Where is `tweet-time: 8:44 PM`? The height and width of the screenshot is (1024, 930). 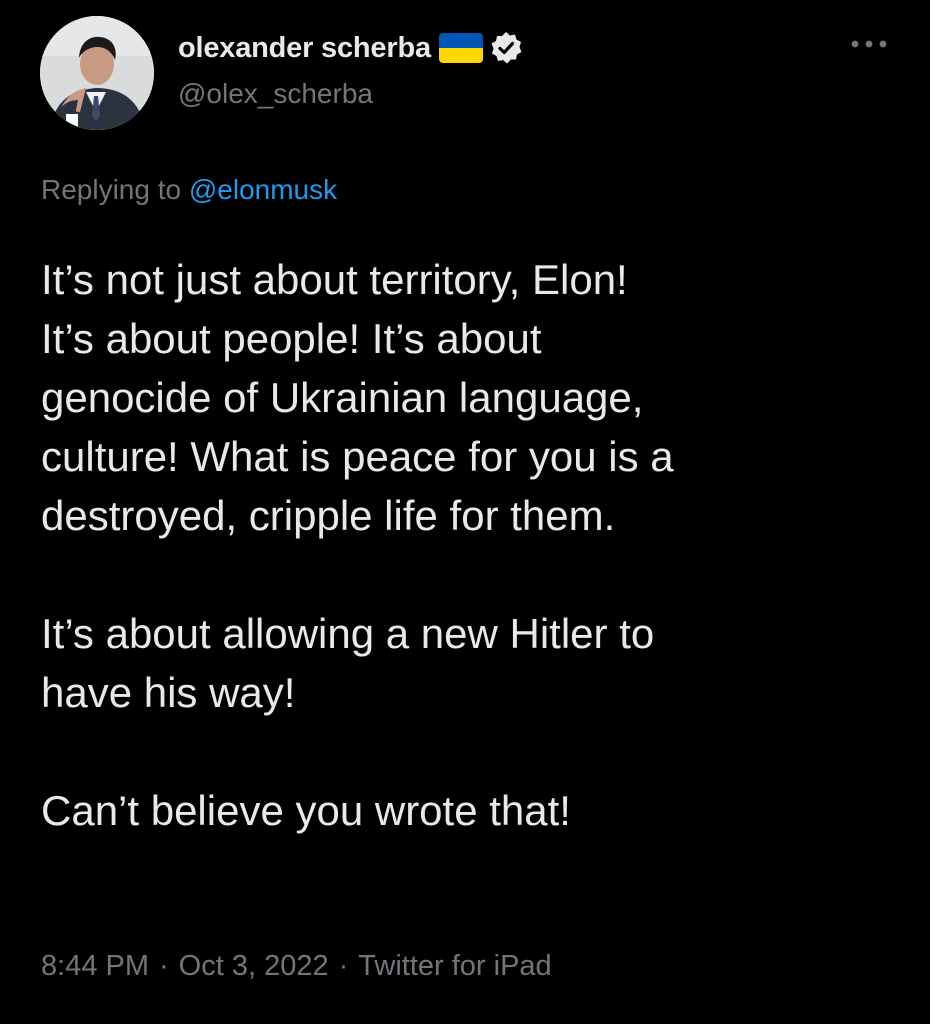 tweet-time: 8:44 PM is located at coordinates (95, 966).